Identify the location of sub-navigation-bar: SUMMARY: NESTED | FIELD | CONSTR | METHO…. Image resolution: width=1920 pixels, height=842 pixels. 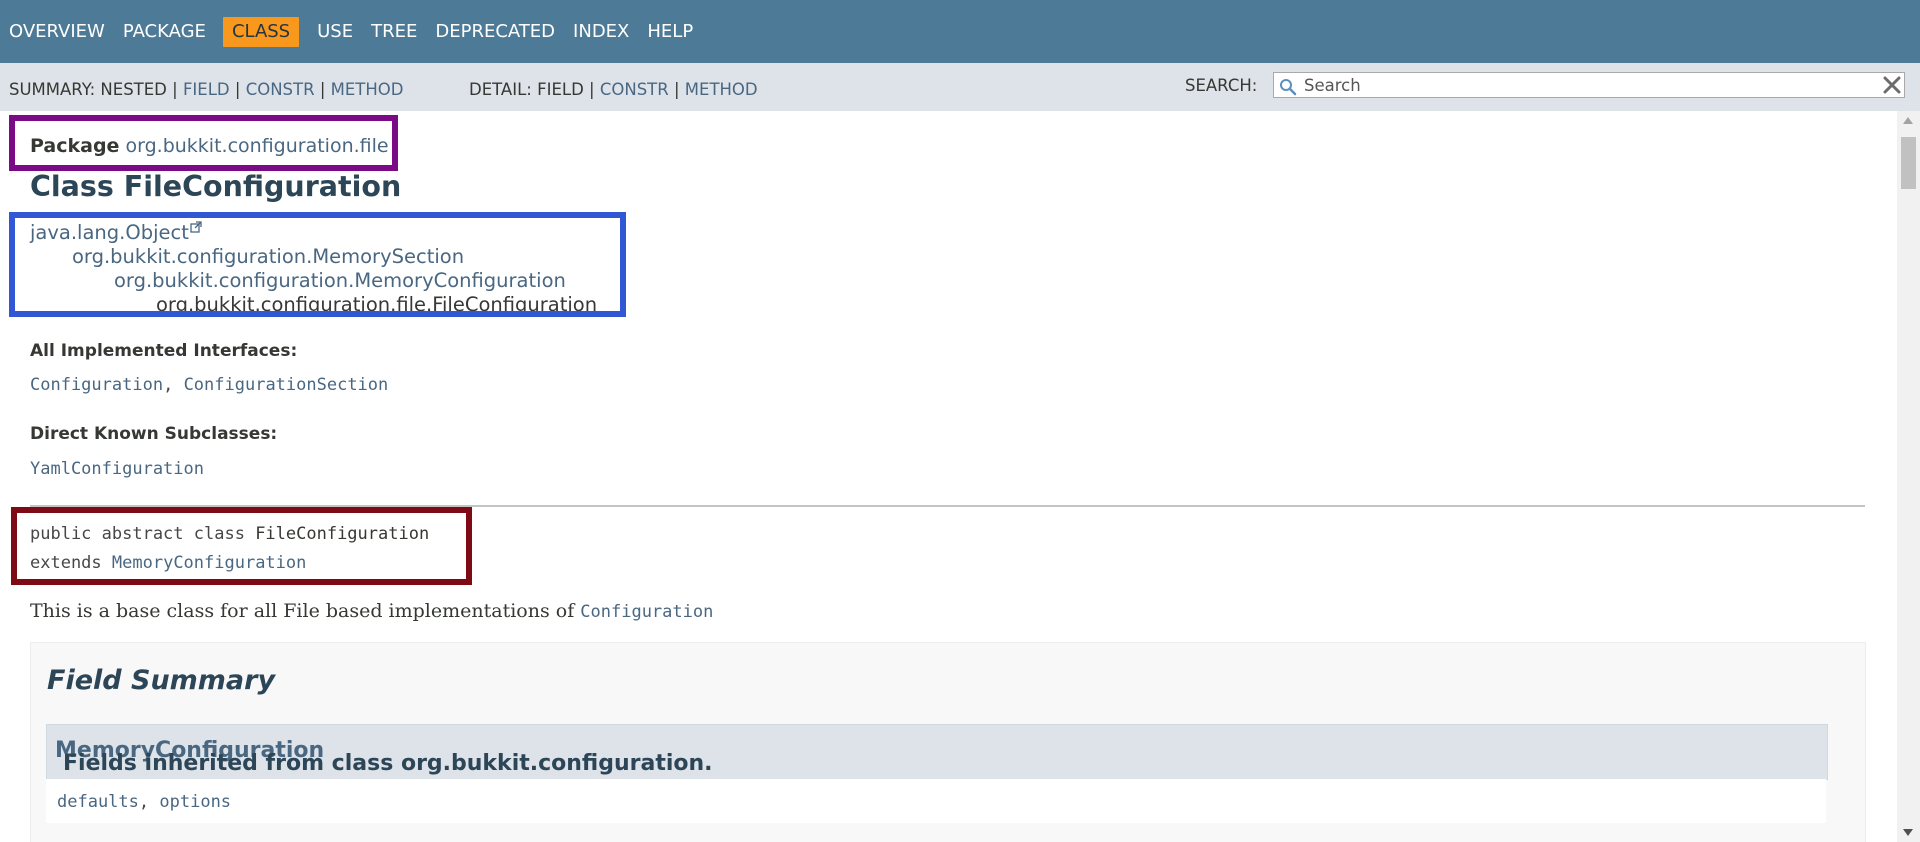
(960, 87).